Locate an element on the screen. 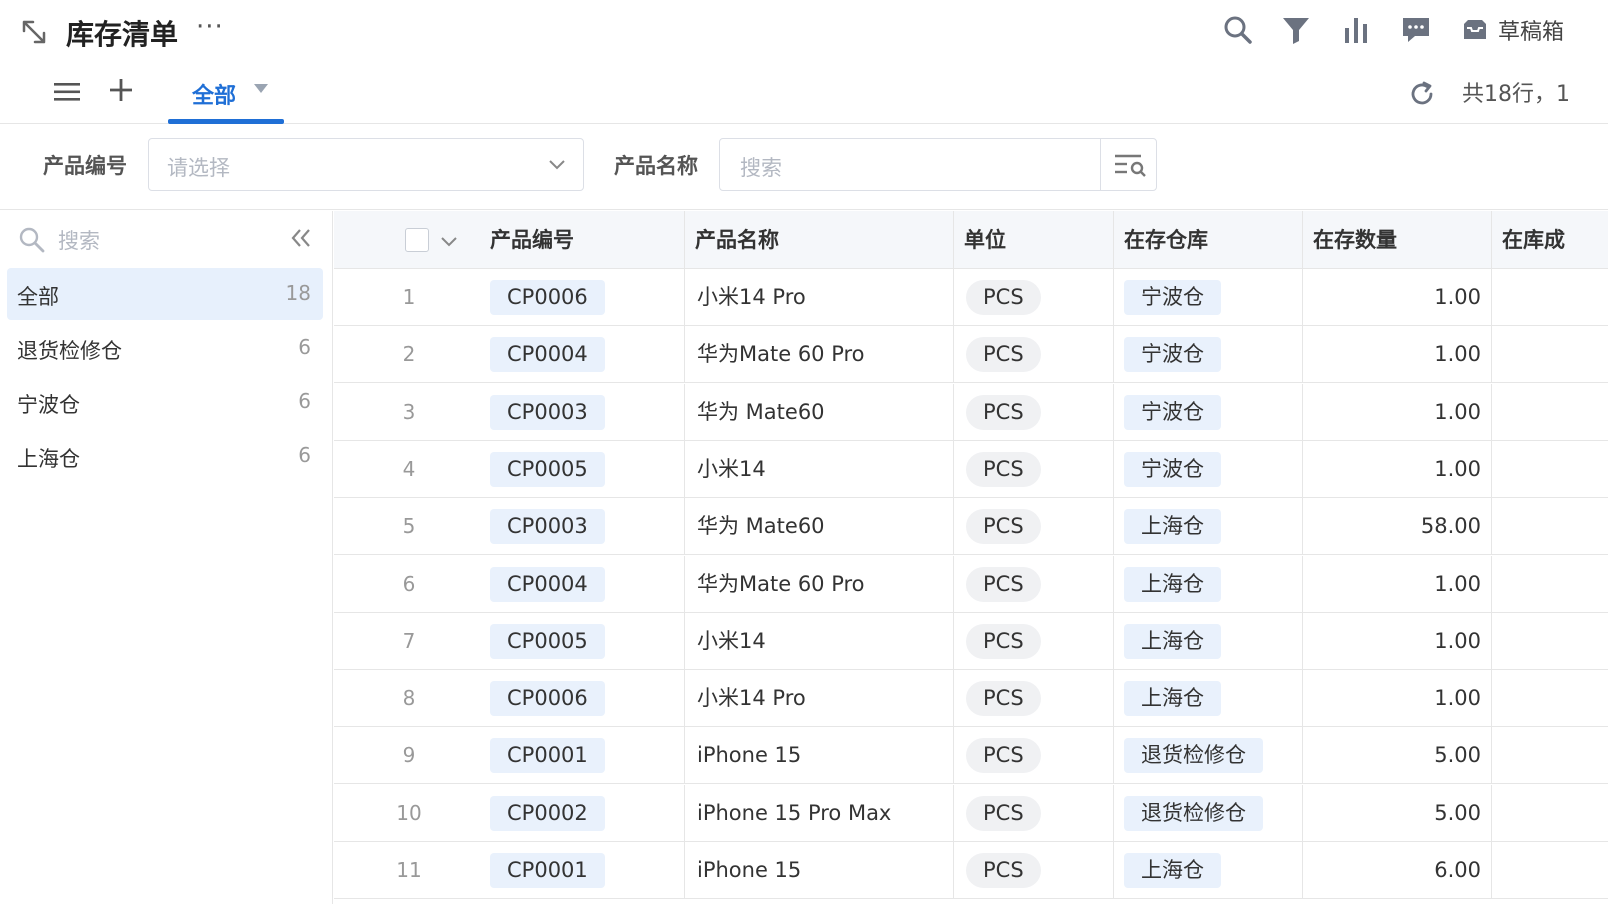 The width and height of the screenshot is (1608, 904). column-header-unit: 单位 is located at coordinates (1034, 240).